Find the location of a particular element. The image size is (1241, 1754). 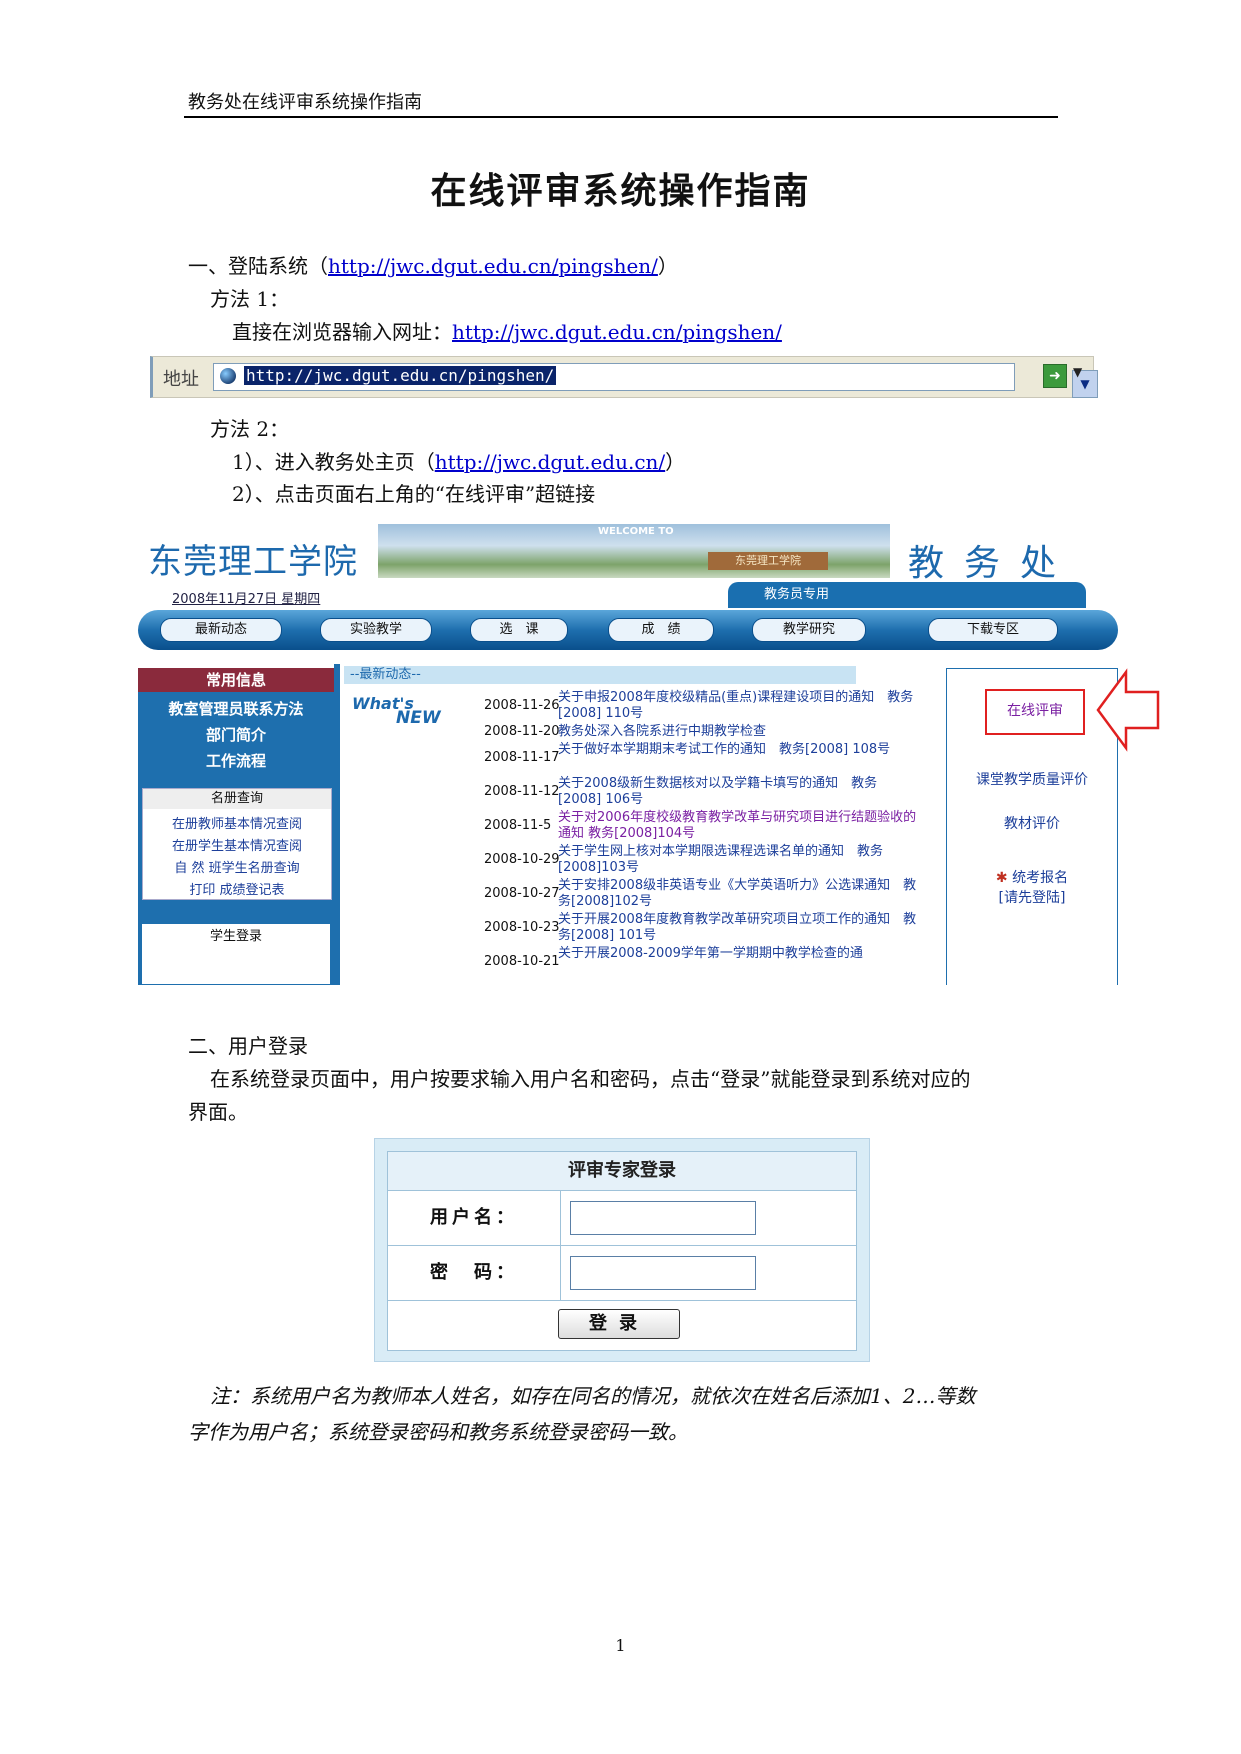

left-link-dept-intro: 部门简介 is located at coordinates (236, 734).